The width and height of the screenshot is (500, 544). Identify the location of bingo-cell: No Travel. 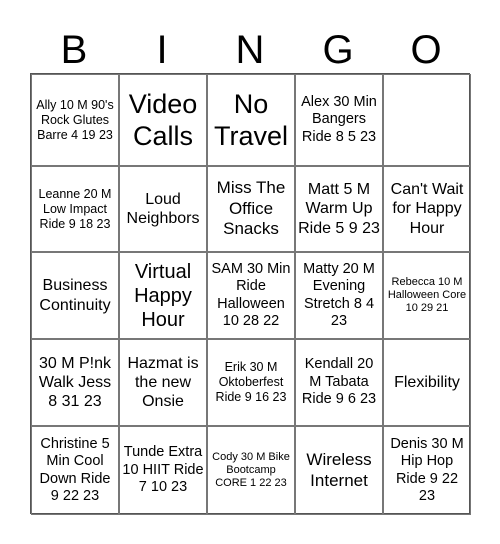
(251, 120).